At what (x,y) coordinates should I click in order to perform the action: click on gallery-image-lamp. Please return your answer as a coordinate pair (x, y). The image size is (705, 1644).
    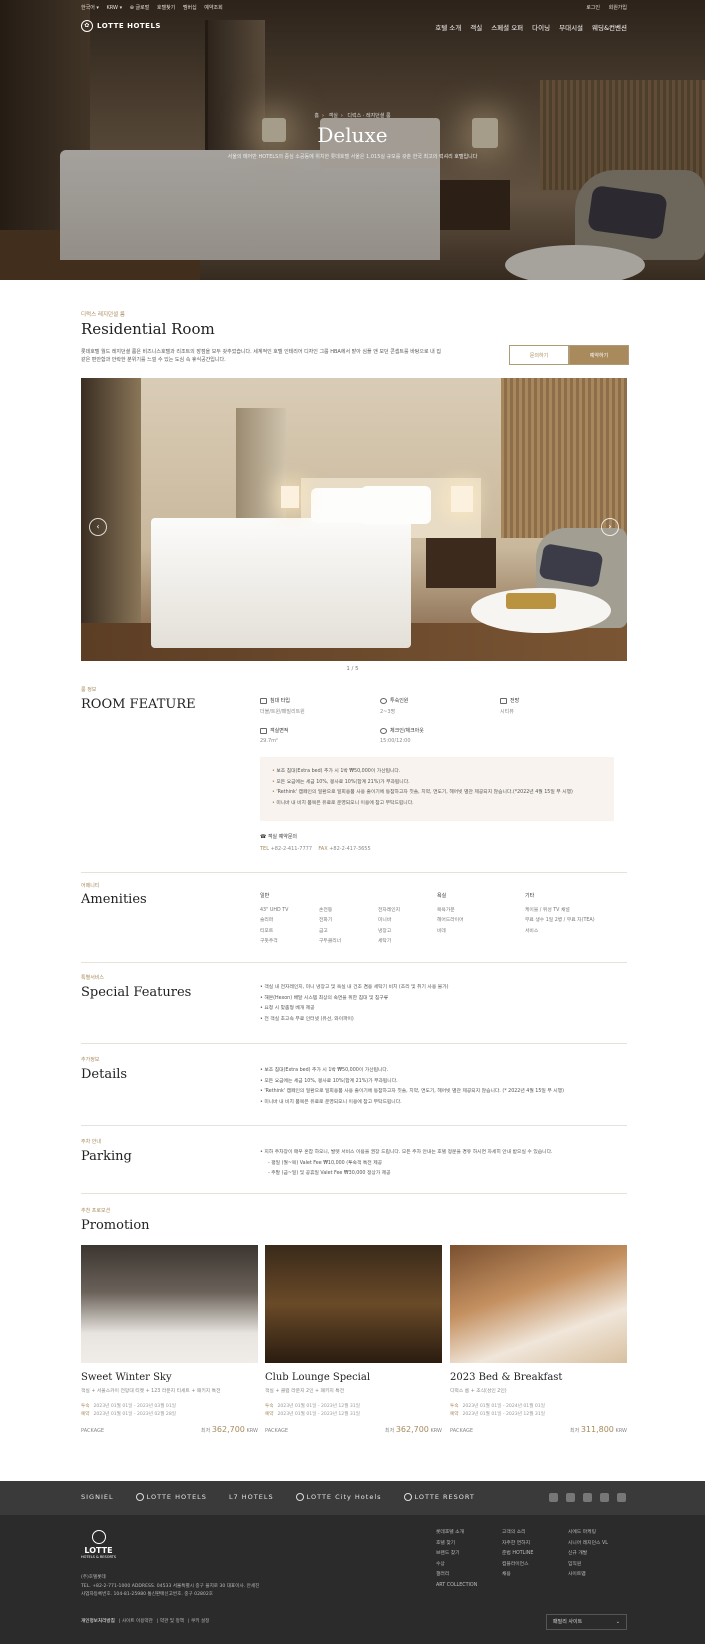
    Looking at the image, I should click on (290, 497).